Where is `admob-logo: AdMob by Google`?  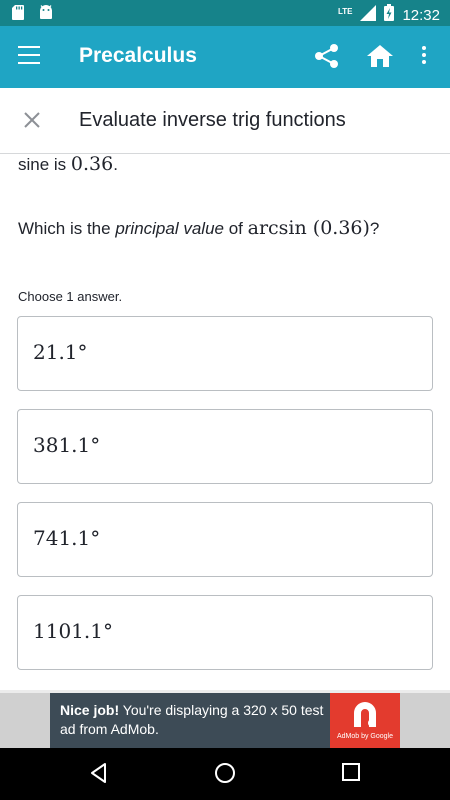
admob-logo: AdMob by Google is located at coordinates (365, 720).